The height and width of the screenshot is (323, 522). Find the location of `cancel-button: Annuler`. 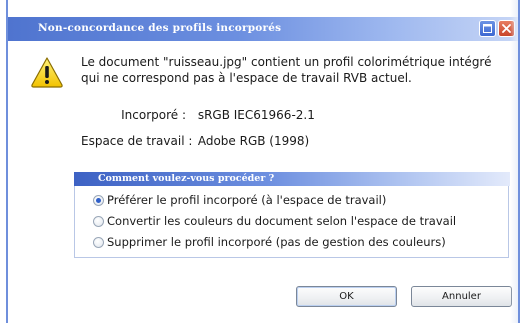

cancel-button: Annuler is located at coordinates (461, 296).